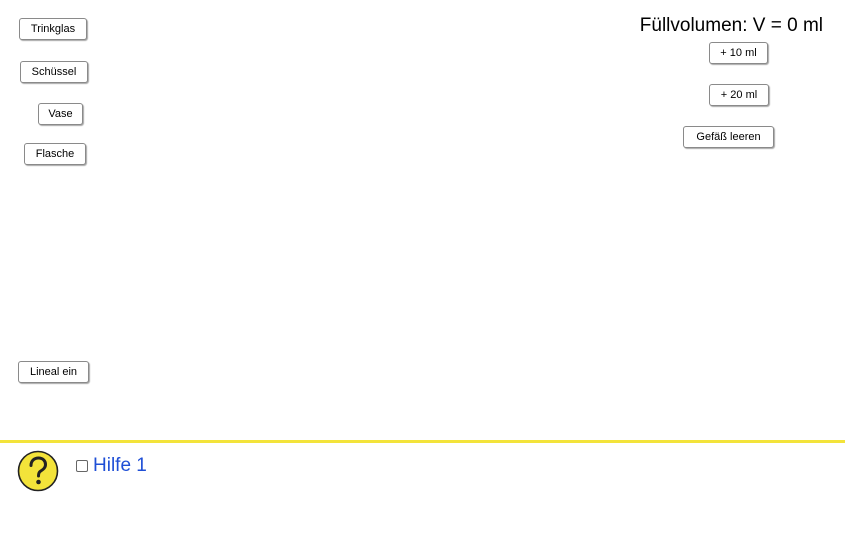  What do you see at coordinates (738, 53) in the screenshot?
I see `add-10ml-button: + 10 ml` at bounding box center [738, 53].